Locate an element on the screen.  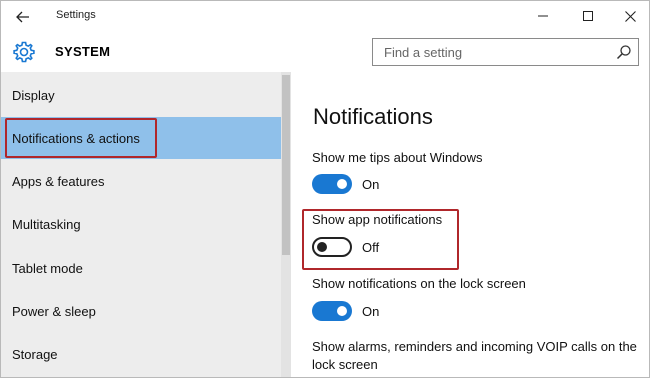
setting-label-lock-screen: Show notifications on the lock screen is located at coordinates (419, 283).